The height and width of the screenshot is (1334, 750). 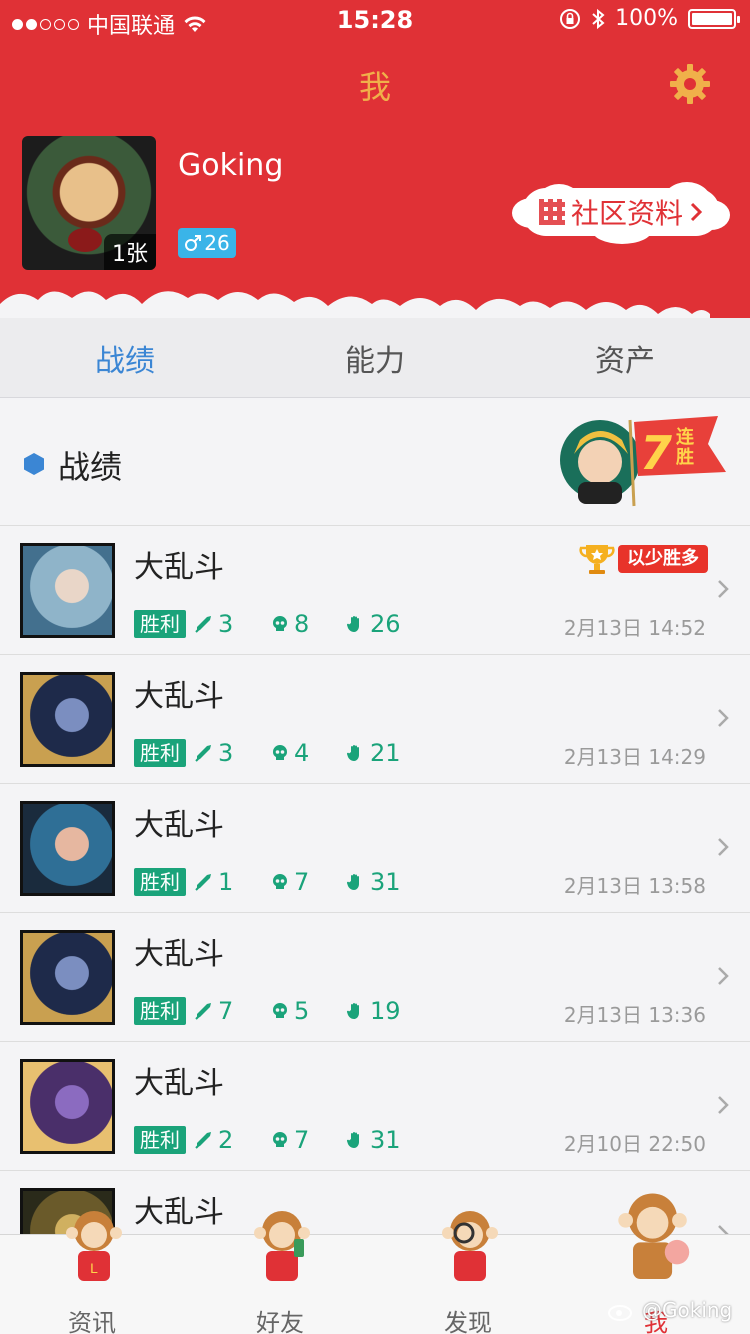 I want to click on gear-icon, so click(x=690, y=84).